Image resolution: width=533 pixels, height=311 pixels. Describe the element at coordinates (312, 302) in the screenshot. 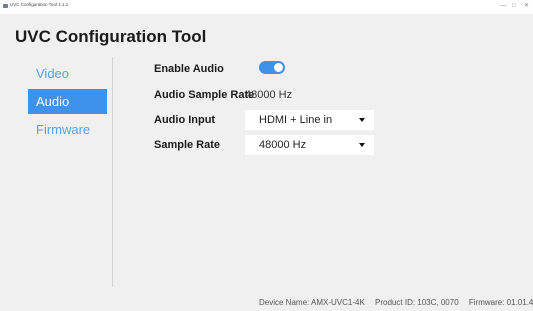

I see `device-name: Device Name: AMX-UVC1-4K` at that location.